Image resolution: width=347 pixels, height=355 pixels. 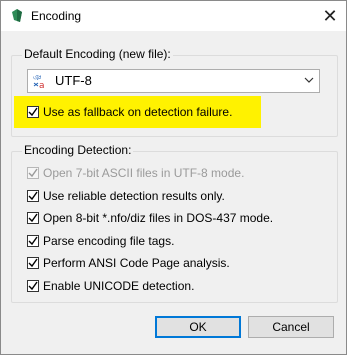 I want to click on svg-text: a, so click(x=42, y=85).